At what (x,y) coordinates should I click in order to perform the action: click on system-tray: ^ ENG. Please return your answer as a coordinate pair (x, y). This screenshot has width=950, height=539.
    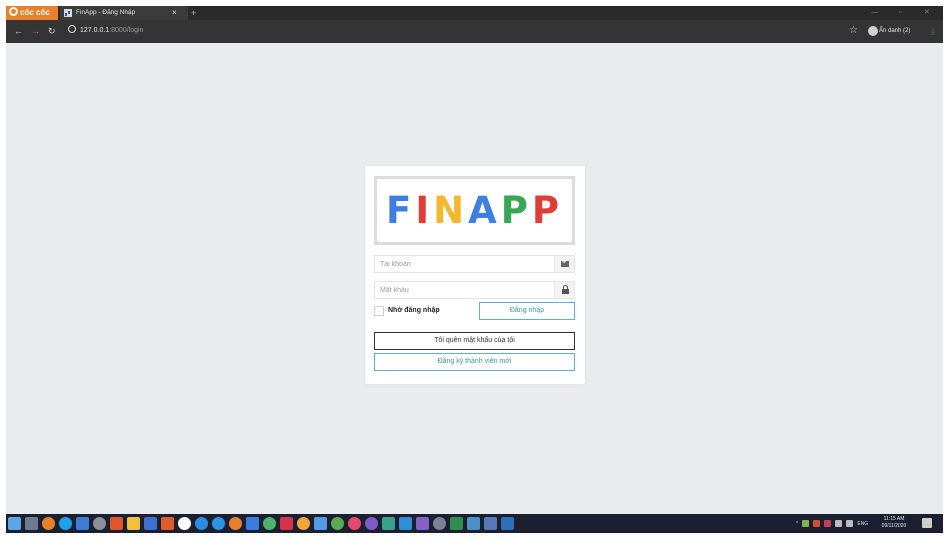
    Looking at the image, I should click on (832, 523).